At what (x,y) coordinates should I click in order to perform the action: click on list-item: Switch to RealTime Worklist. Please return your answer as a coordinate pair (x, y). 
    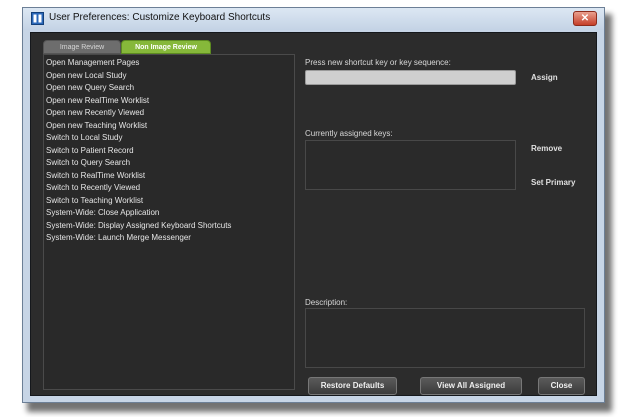
    Looking at the image, I should click on (95, 175).